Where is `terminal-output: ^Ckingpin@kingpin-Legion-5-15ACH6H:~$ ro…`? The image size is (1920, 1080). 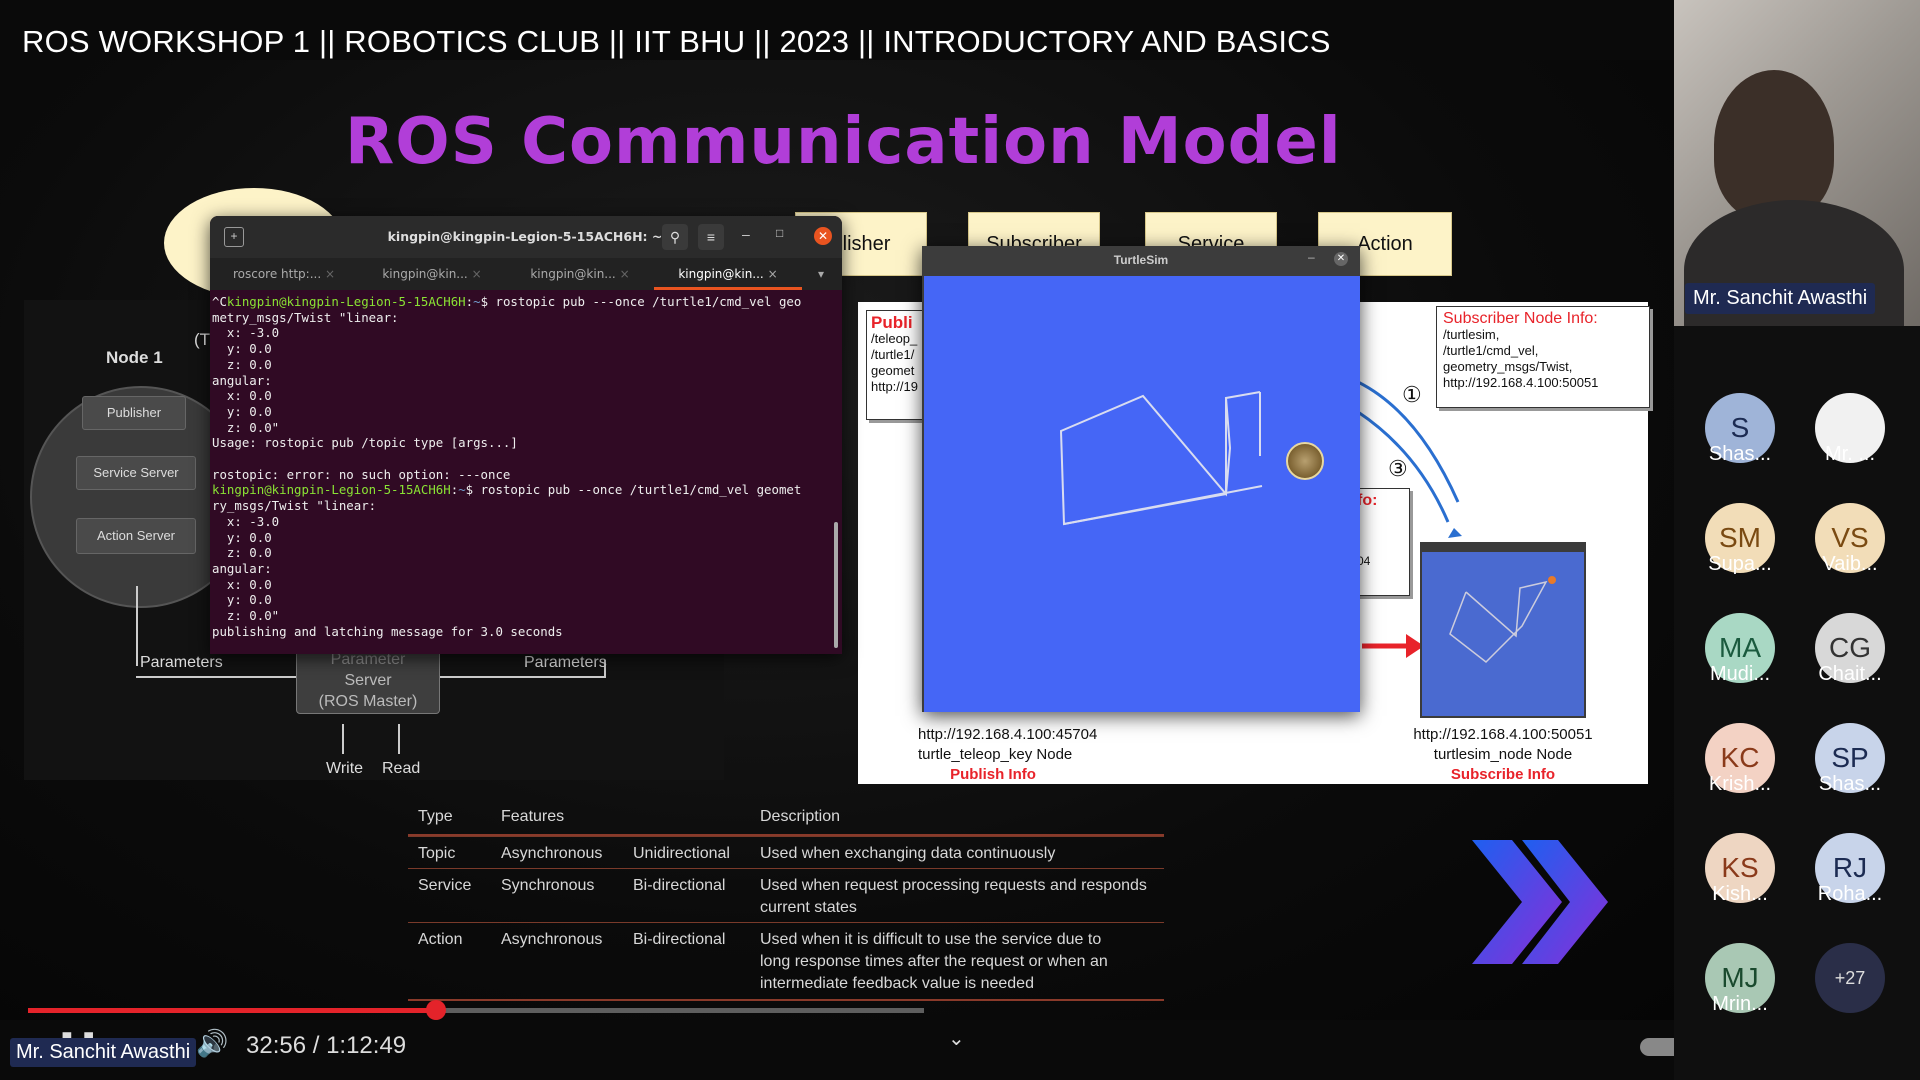 terminal-output: ^Ckingpin@kingpin-Legion-5-15ACH6H:~$ ro… is located at coordinates (522, 474).